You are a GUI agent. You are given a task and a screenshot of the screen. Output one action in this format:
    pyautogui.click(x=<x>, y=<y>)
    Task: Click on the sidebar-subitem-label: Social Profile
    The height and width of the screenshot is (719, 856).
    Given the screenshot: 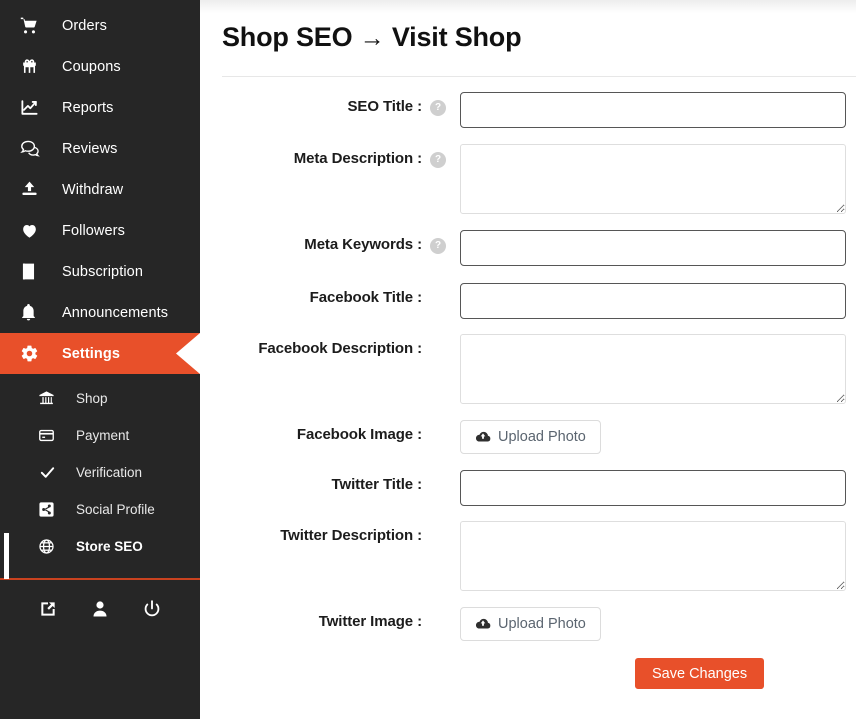 What is the action you would take?
    pyautogui.click(x=115, y=509)
    